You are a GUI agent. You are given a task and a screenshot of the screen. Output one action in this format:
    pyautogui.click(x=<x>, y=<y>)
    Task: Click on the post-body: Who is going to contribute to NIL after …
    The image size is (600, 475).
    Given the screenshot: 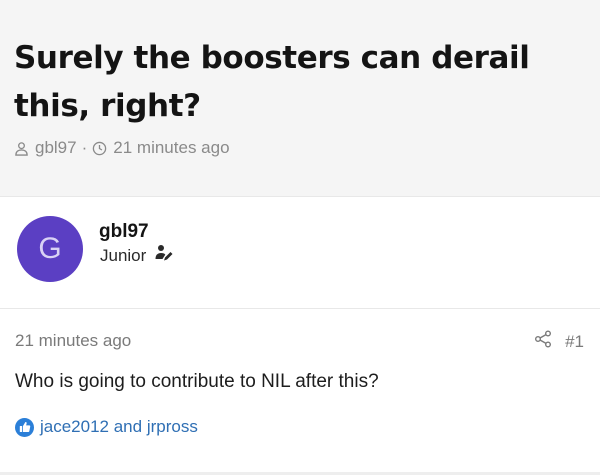 What is the action you would take?
    pyautogui.click(x=197, y=381)
    